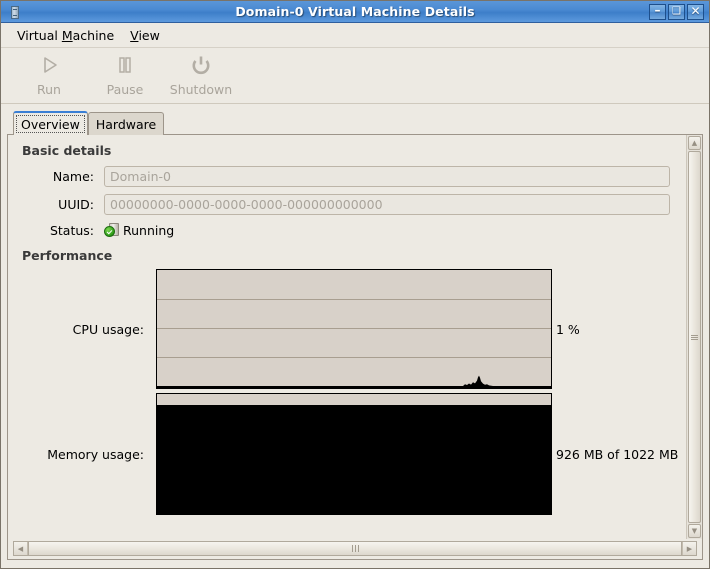  What do you see at coordinates (201, 89) in the screenshot?
I see `shutdown-button-label: Shutdown` at bounding box center [201, 89].